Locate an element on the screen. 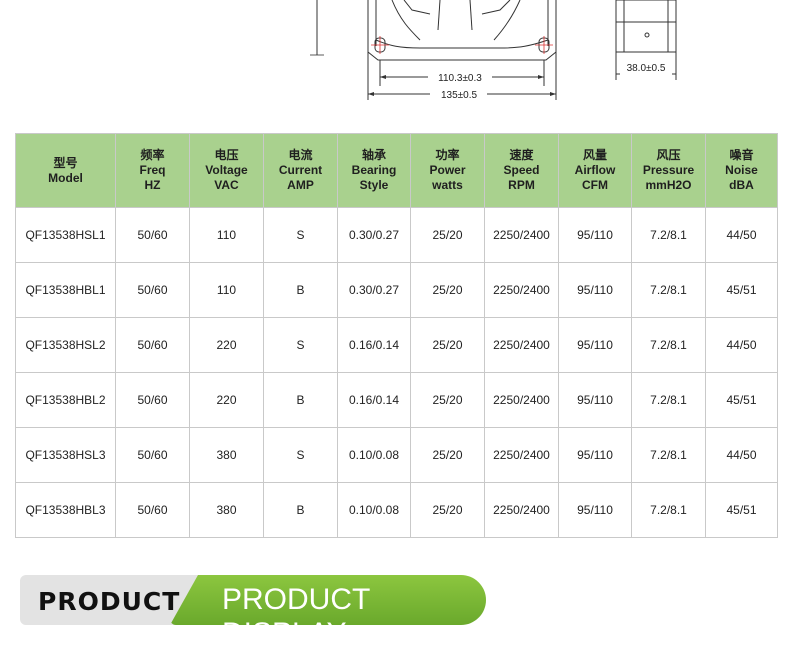 The width and height of the screenshot is (790, 651). table-cell: QF13538HSL1 is located at coordinates (65, 235).